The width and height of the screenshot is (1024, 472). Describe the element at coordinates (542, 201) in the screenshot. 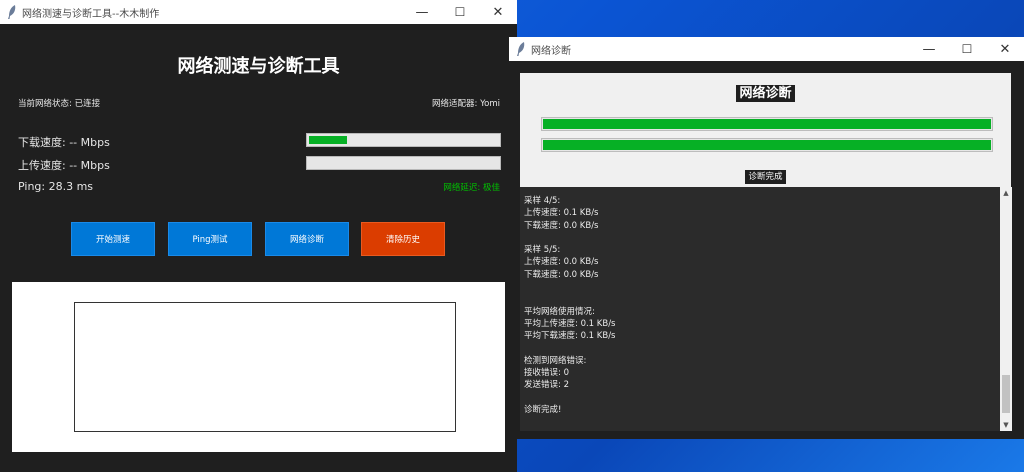

I see `log-line: 采样 4/5:` at that location.